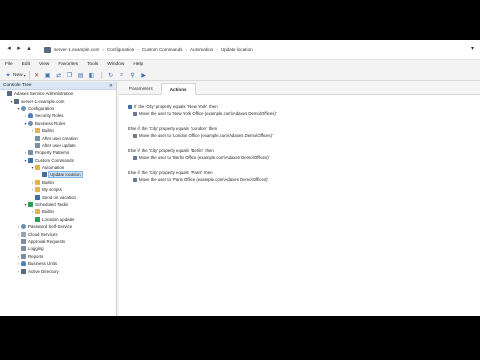  What do you see at coordinates (58, 160) in the screenshot?
I see `tree-item: ▾ Custom Commands` at bounding box center [58, 160].